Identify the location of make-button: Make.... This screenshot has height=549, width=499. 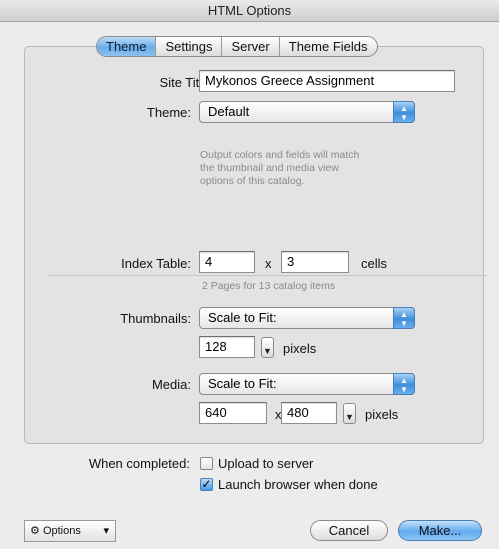
(440, 530).